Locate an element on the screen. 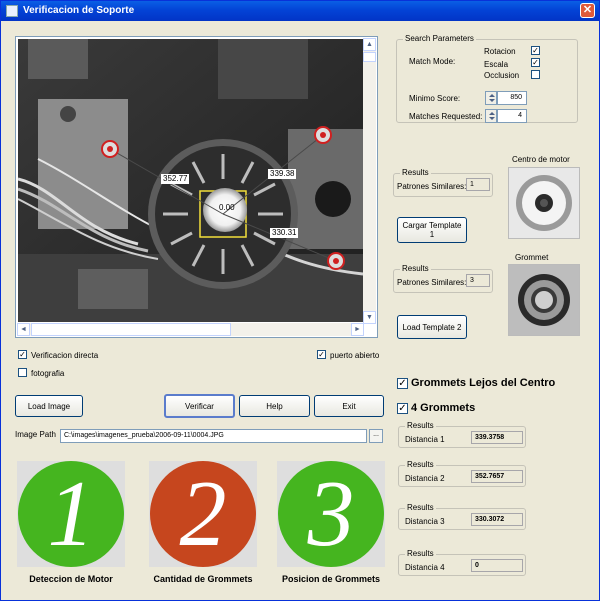 The height and width of the screenshot is (601, 600). puerto-abierto-checkbox: ✓ is located at coordinates (321, 354).